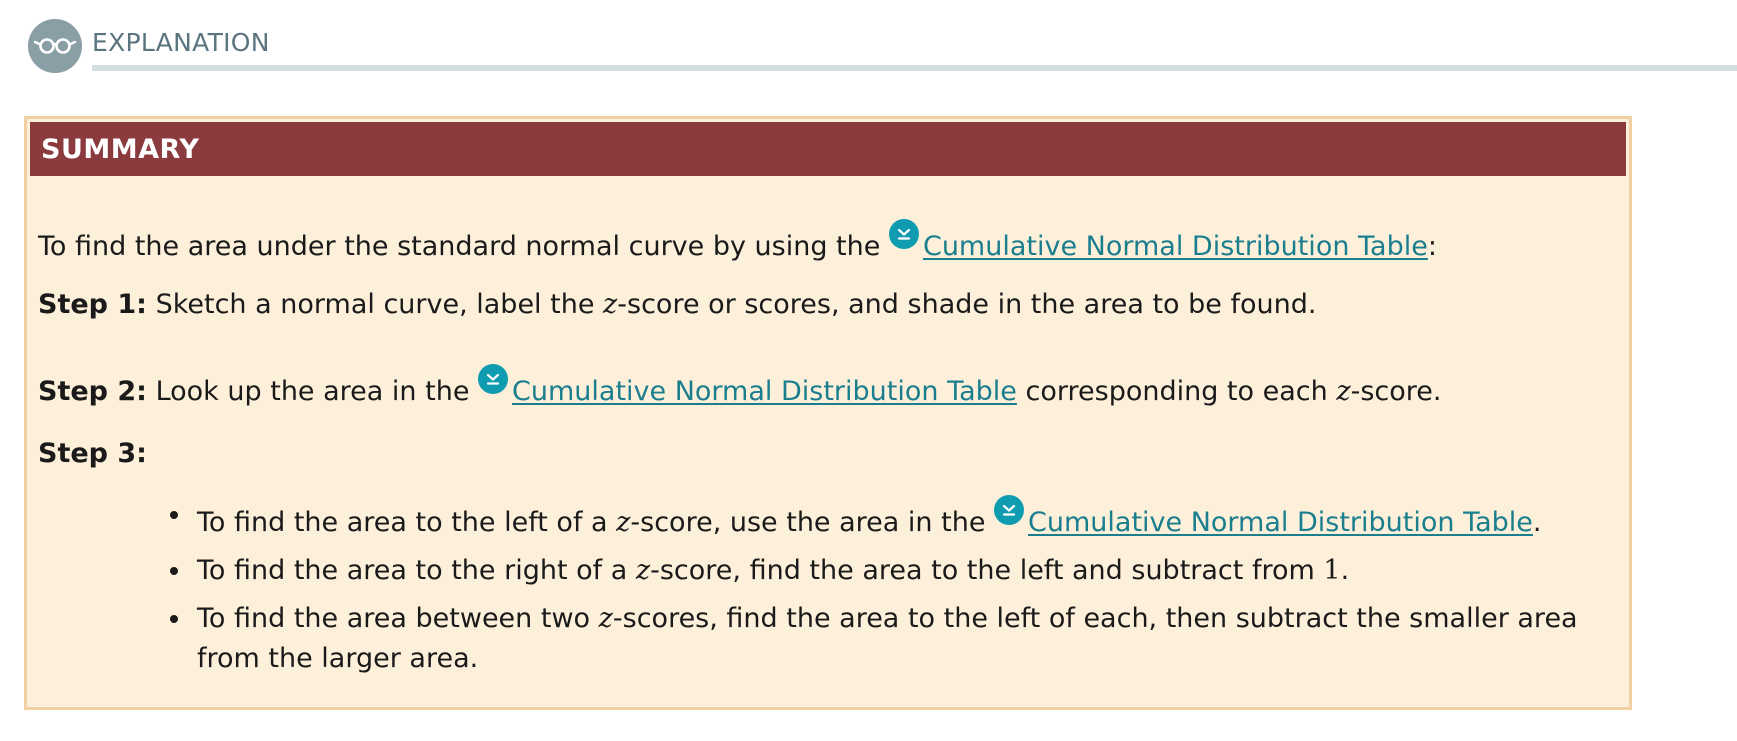 Image resolution: width=1737 pixels, height=741 pixels. I want to click on step2-text-before: Look up the area in the, so click(312, 391).